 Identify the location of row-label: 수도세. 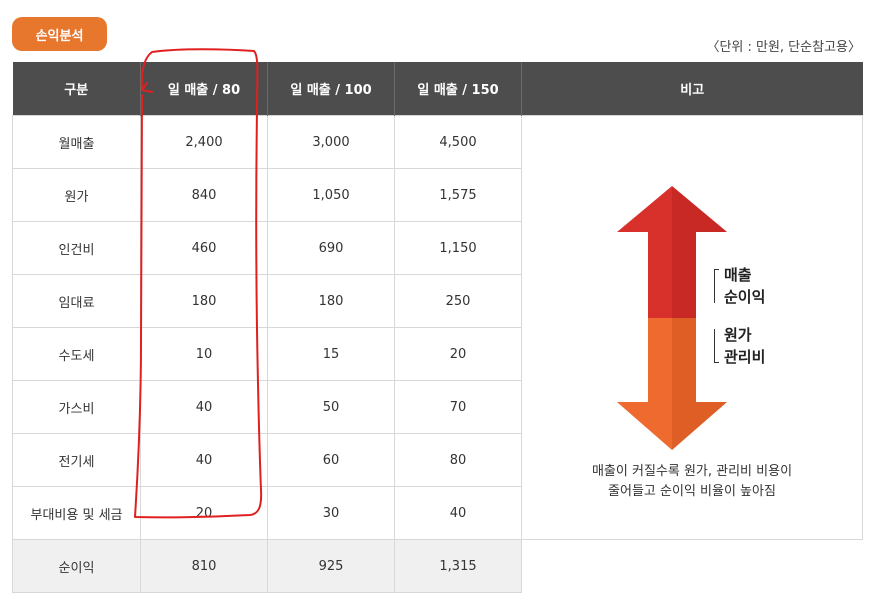
(76, 354).